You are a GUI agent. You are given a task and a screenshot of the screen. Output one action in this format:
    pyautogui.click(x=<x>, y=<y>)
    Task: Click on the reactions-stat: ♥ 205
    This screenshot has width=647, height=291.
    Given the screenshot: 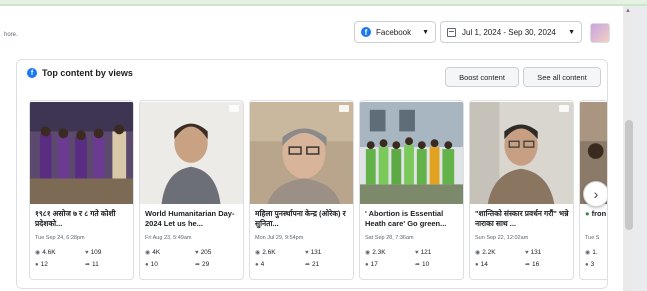 What is the action you would take?
    pyautogui.click(x=203, y=252)
    